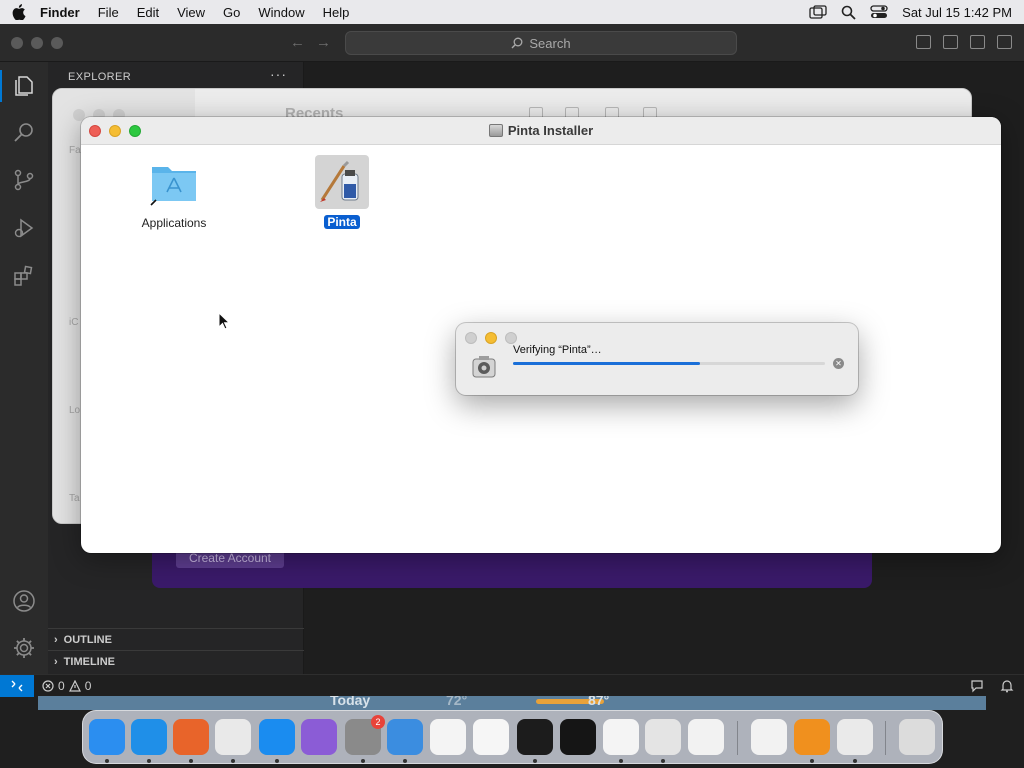 The width and height of the screenshot is (1024, 768). Describe the element at coordinates (511, 338) in the screenshot. I see `verify-zoom-button` at that location.